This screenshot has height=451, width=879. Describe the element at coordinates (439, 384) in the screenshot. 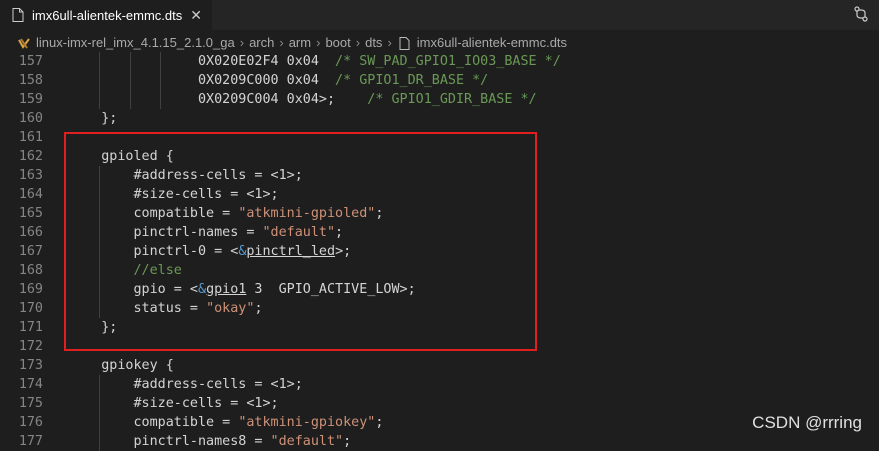

I see `code-line: 174 #address-cells = <1>;` at that location.